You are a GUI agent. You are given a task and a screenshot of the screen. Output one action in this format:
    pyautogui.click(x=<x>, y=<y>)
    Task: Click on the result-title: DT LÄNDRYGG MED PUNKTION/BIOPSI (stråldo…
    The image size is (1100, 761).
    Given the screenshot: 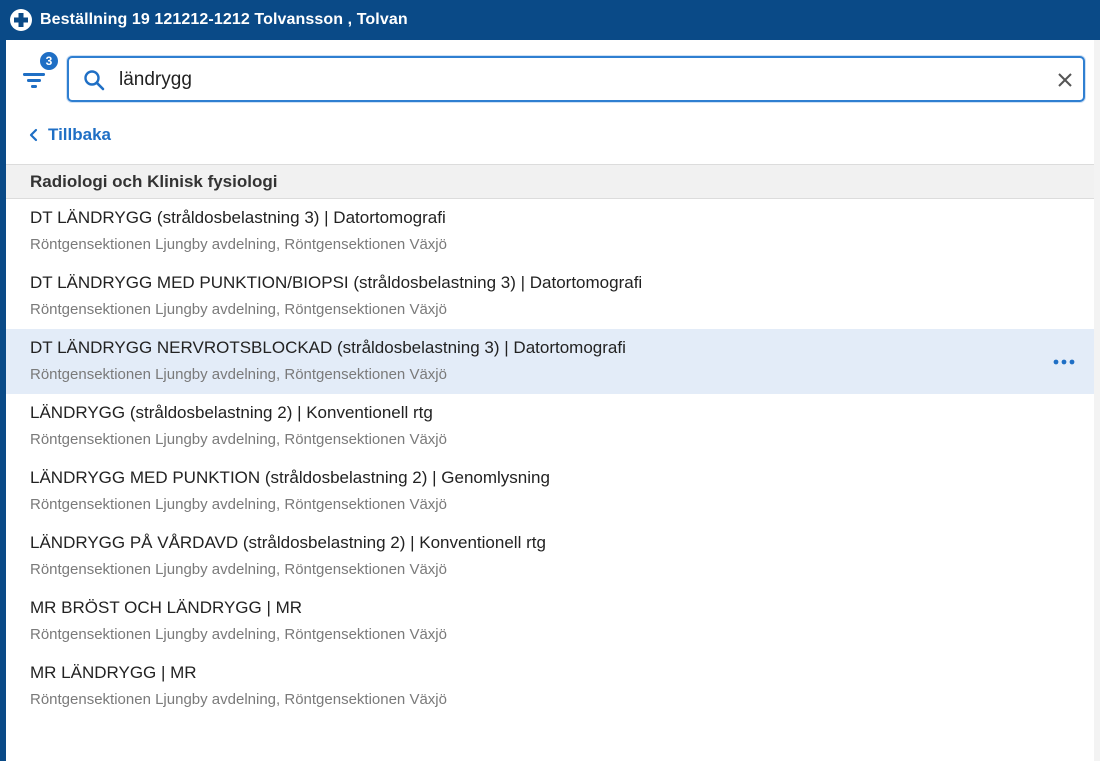 What is the action you would take?
    pyautogui.click(x=336, y=282)
    